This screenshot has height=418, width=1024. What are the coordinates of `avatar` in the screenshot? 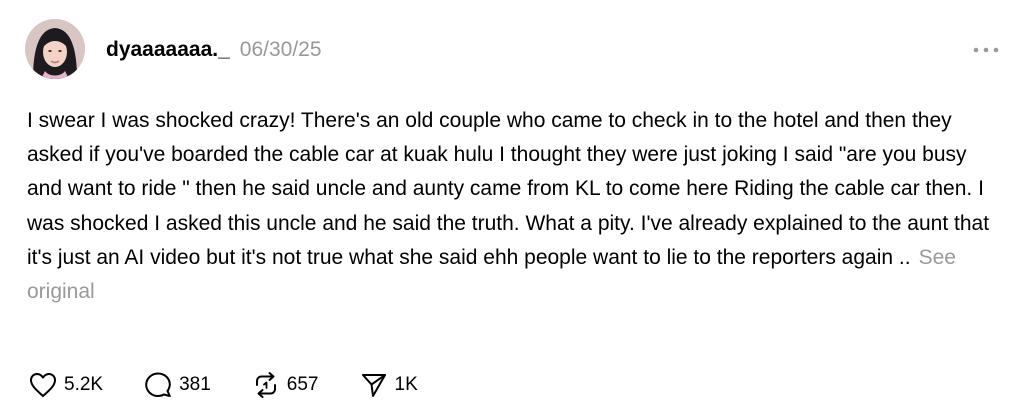 It's located at (55, 49).